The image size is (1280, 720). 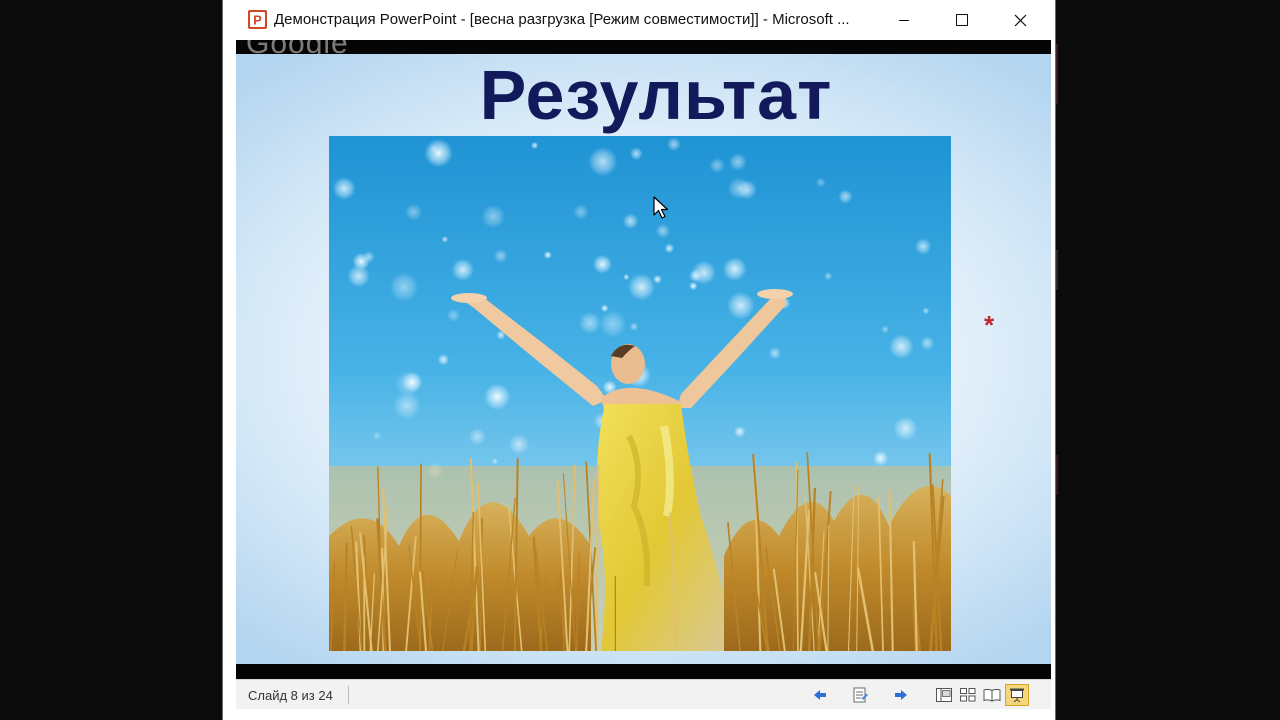 I want to click on maximize-button, so click(x=962, y=20).